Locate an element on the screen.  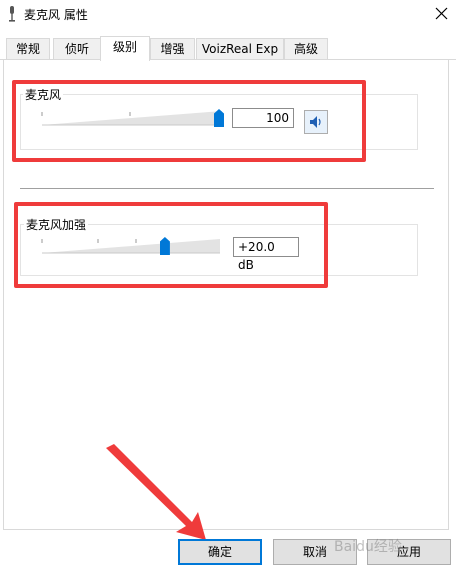
tab-advanced: 高级 is located at coordinates (306, 49).